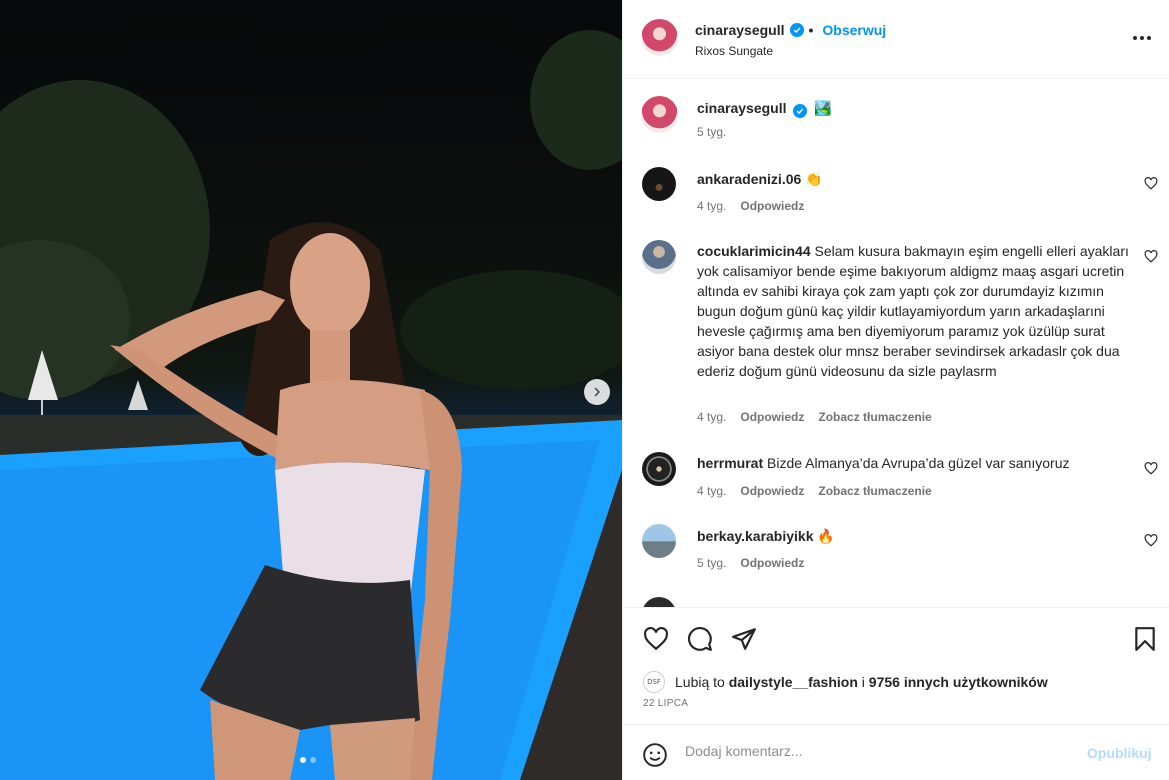 Image resolution: width=1169 pixels, height=780 pixels. What do you see at coordinates (744, 639) in the screenshot?
I see `share-send-icon` at bounding box center [744, 639].